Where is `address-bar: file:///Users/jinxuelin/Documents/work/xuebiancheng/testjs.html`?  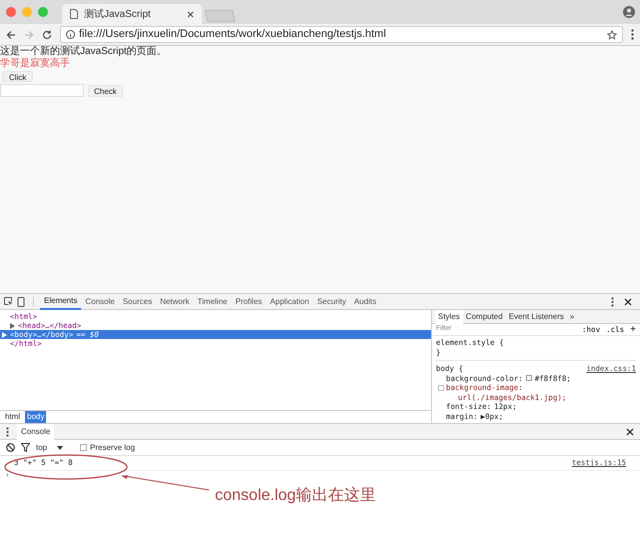
address-bar: file:///Users/jinxuelin/Documents/work/xuebiancheng/testjs.html is located at coordinates (341, 34).